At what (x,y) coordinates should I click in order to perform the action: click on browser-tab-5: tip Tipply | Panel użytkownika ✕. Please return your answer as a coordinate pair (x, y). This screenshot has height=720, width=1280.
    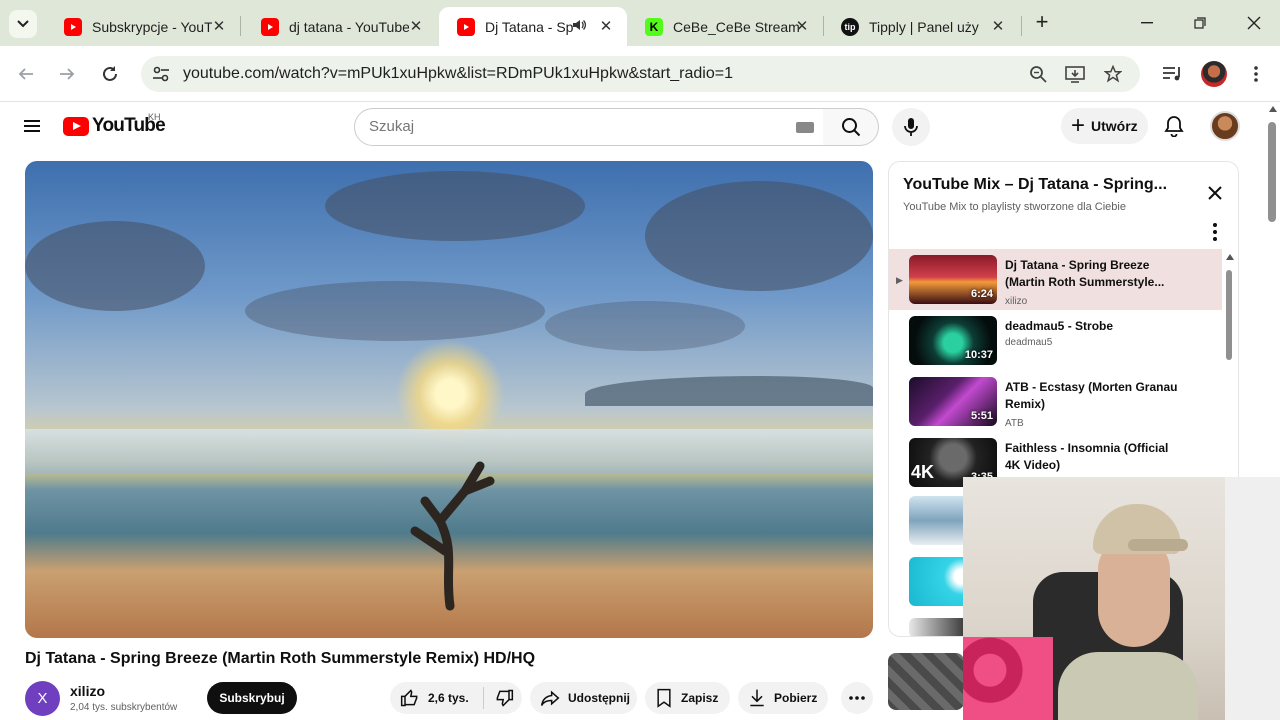
    Looking at the image, I should click on (921, 26).